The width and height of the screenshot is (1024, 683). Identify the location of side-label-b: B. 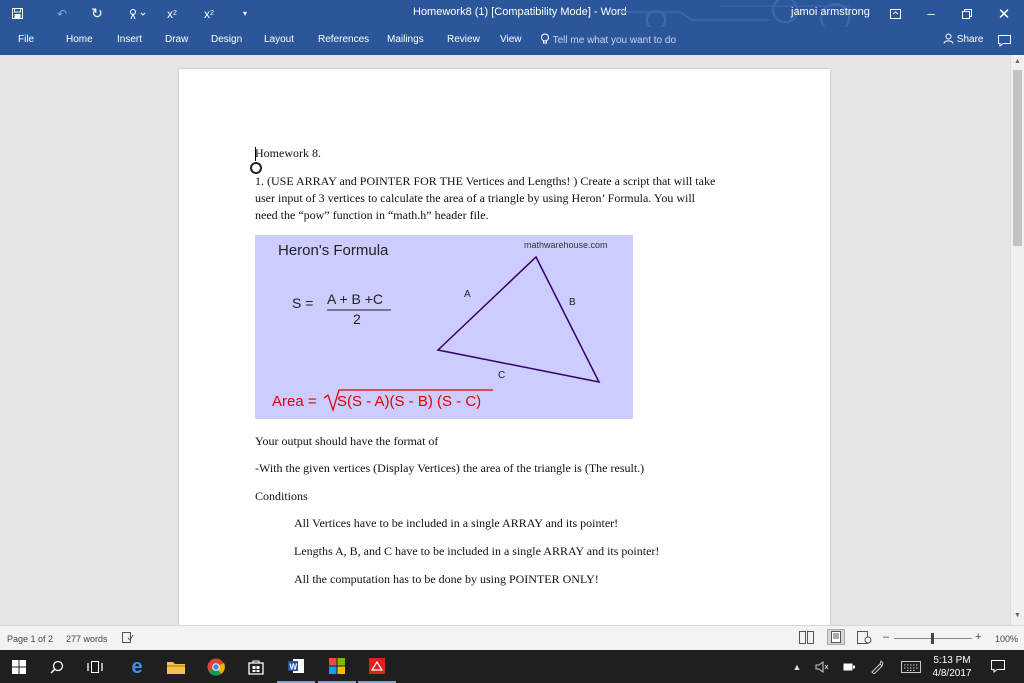
(572, 302).